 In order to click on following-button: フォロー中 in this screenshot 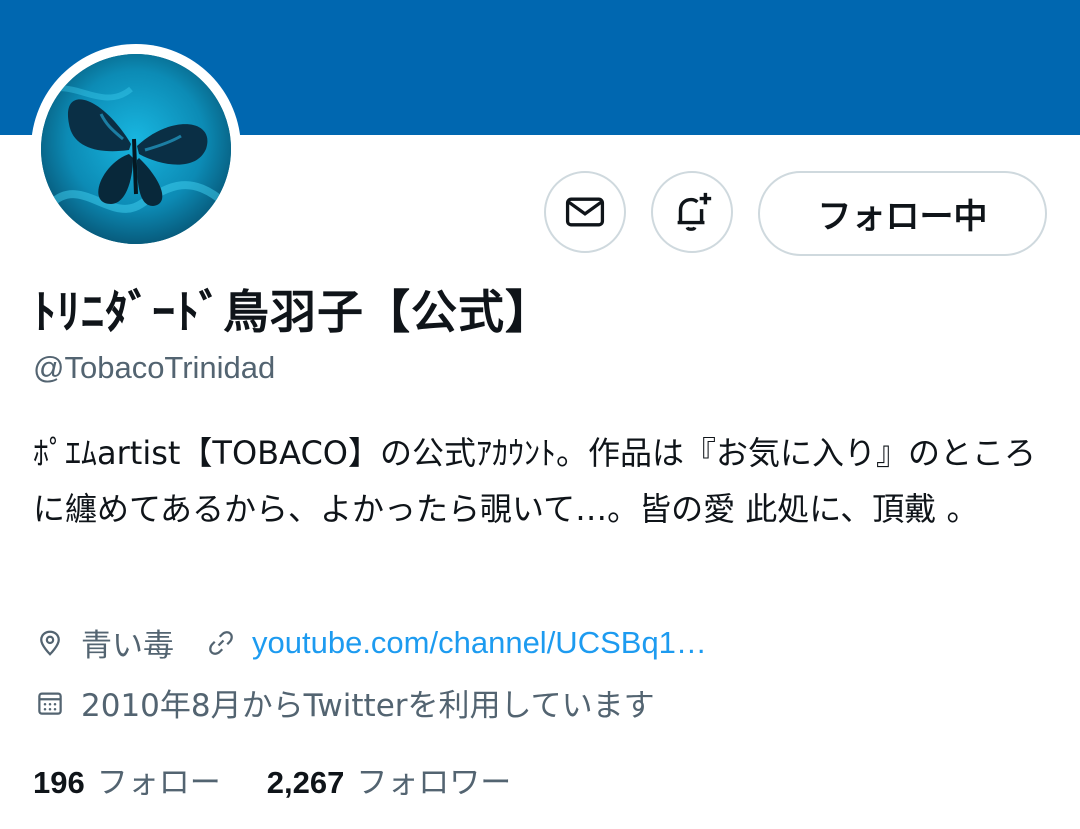, I will do `click(902, 213)`.